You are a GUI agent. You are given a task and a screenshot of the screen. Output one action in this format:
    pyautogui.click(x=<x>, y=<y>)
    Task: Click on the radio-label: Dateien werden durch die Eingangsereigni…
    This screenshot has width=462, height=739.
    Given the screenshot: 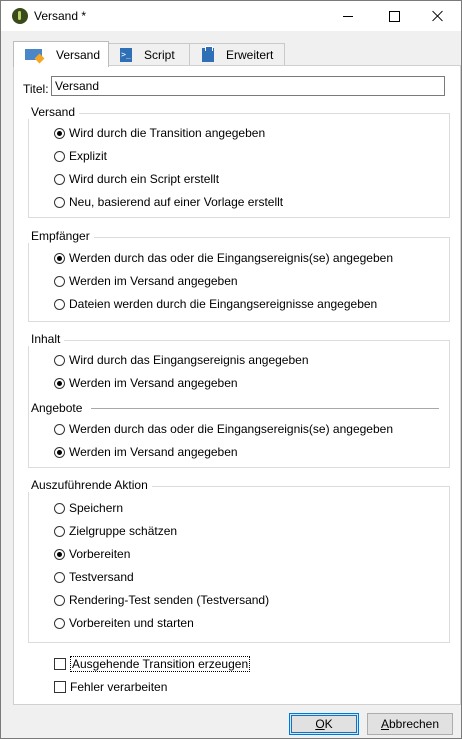 What is the action you would take?
    pyautogui.click(x=223, y=304)
    